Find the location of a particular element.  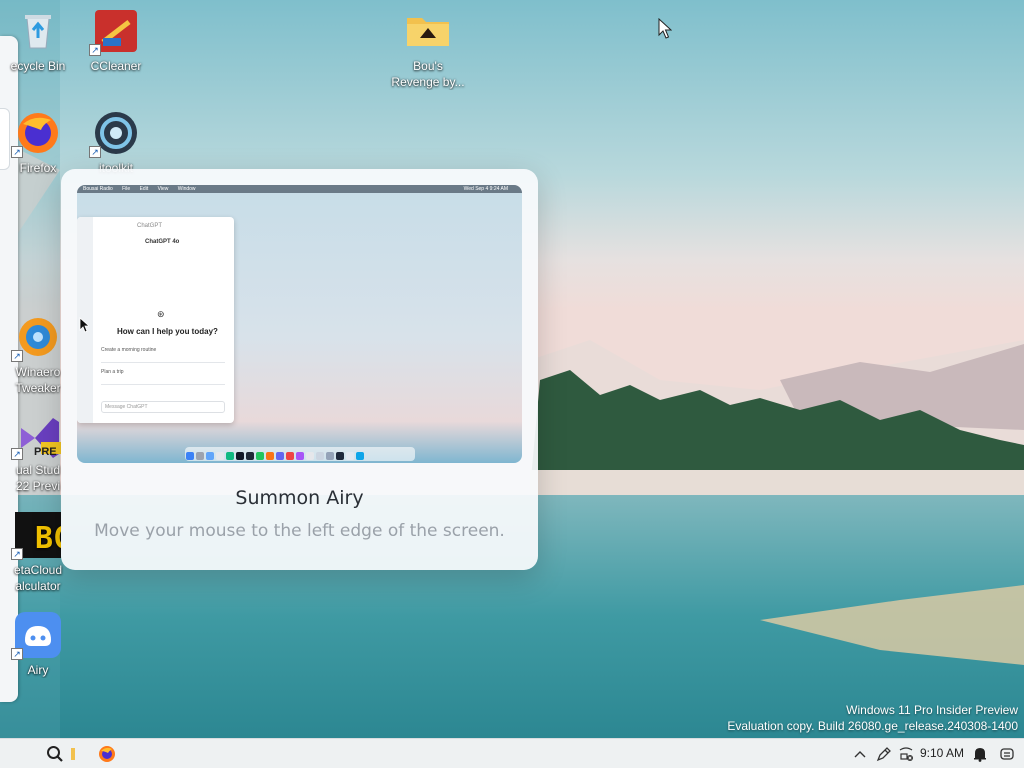

firefox-taskbar-icon is located at coordinates (107, 754).